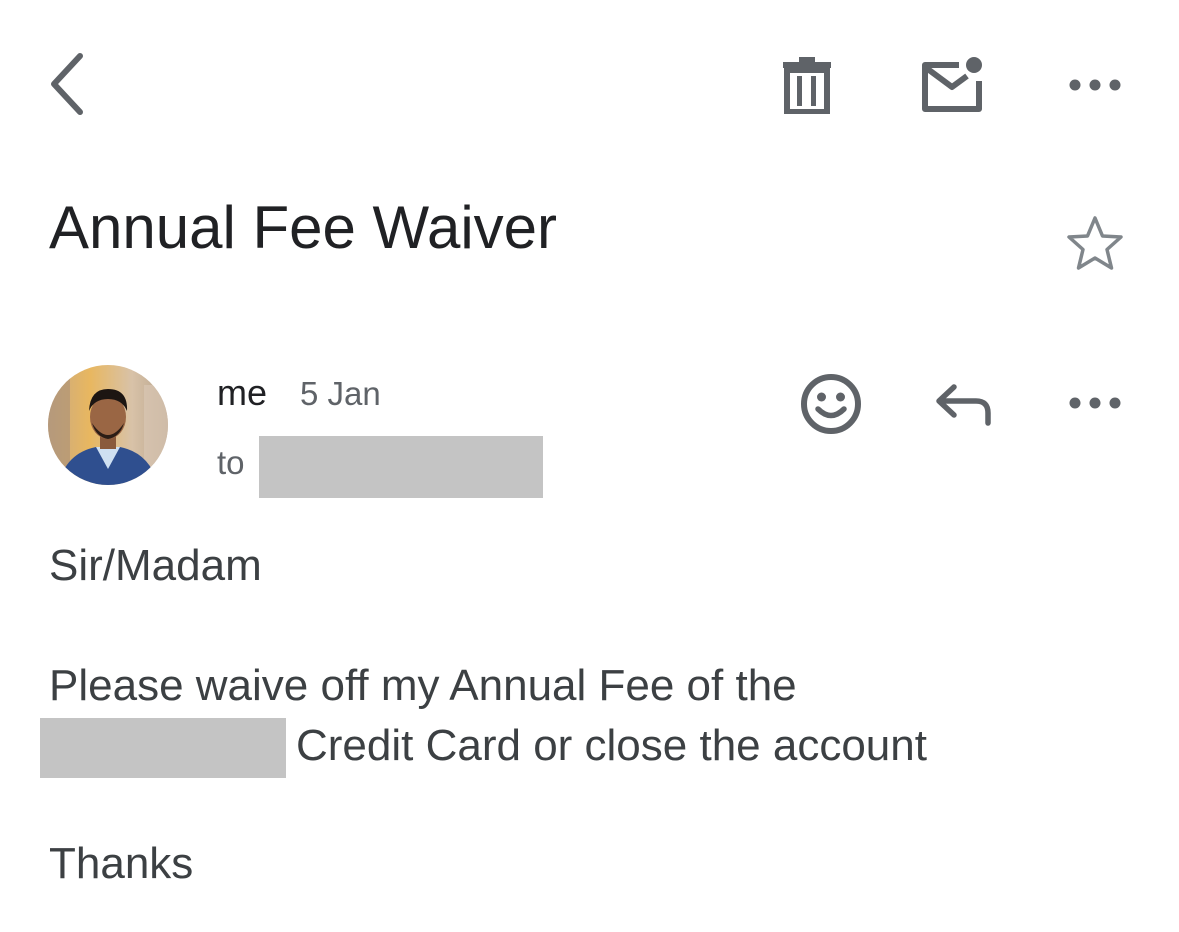  Describe the element at coordinates (163, 748) in the screenshot. I see `card-name-redacted-block` at that location.